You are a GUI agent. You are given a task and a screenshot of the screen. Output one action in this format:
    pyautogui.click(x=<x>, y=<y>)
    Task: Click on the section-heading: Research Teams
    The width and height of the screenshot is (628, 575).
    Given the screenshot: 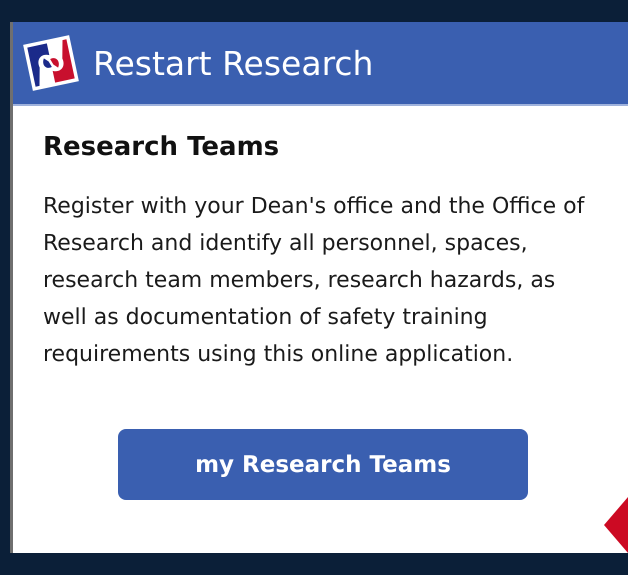 What is the action you would take?
    pyautogui.click(x=161, y=147)
    